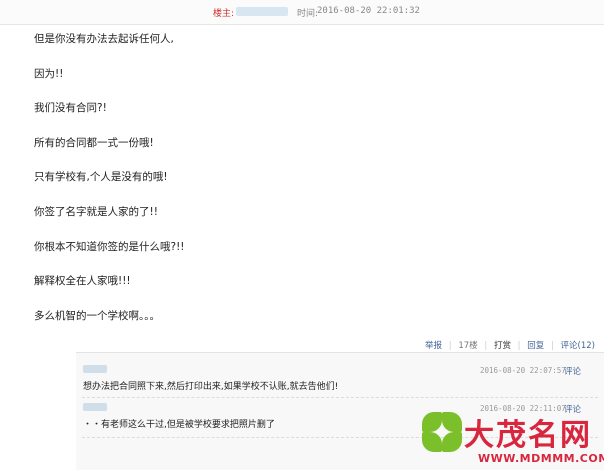 The height and width of the screenshot is (470, 604). What do you see at coordinates (368, 11) in the screenshot?
I see `post-time: 2016-08-20 22:01:32` at bounding box center [368, 11].